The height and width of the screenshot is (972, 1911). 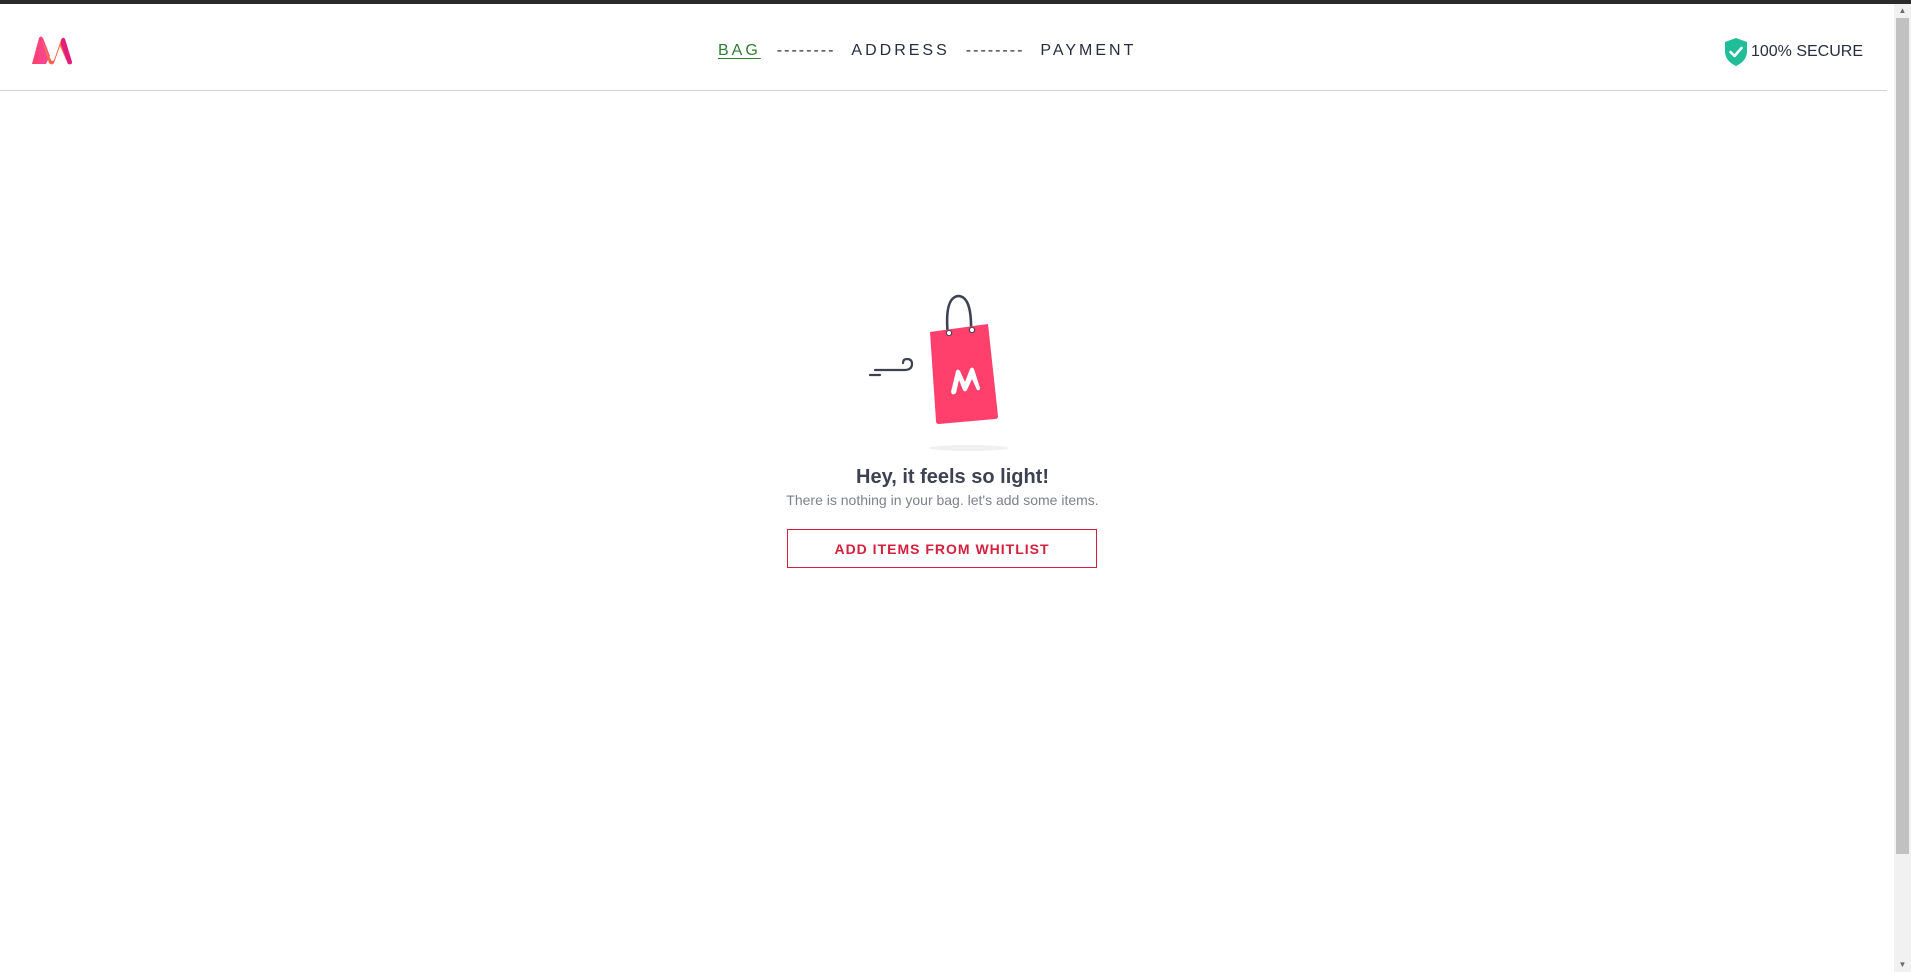 I want to click on empty-bag-title: Hey, it feels so light!, so click(x=952, y=477).